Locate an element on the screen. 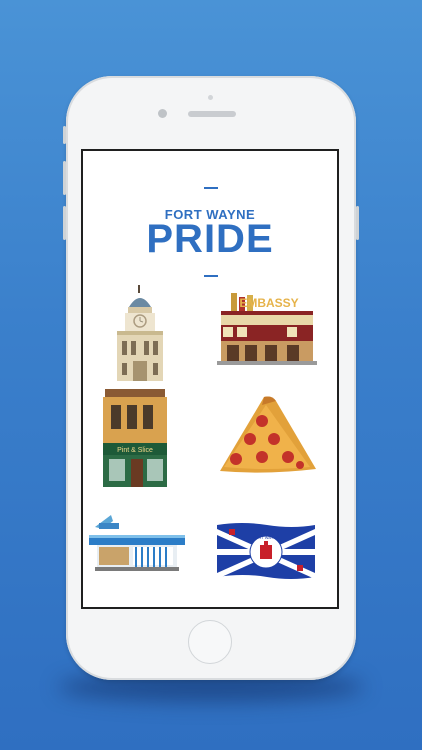  volume-up-button is located at coordinates (64, 178).